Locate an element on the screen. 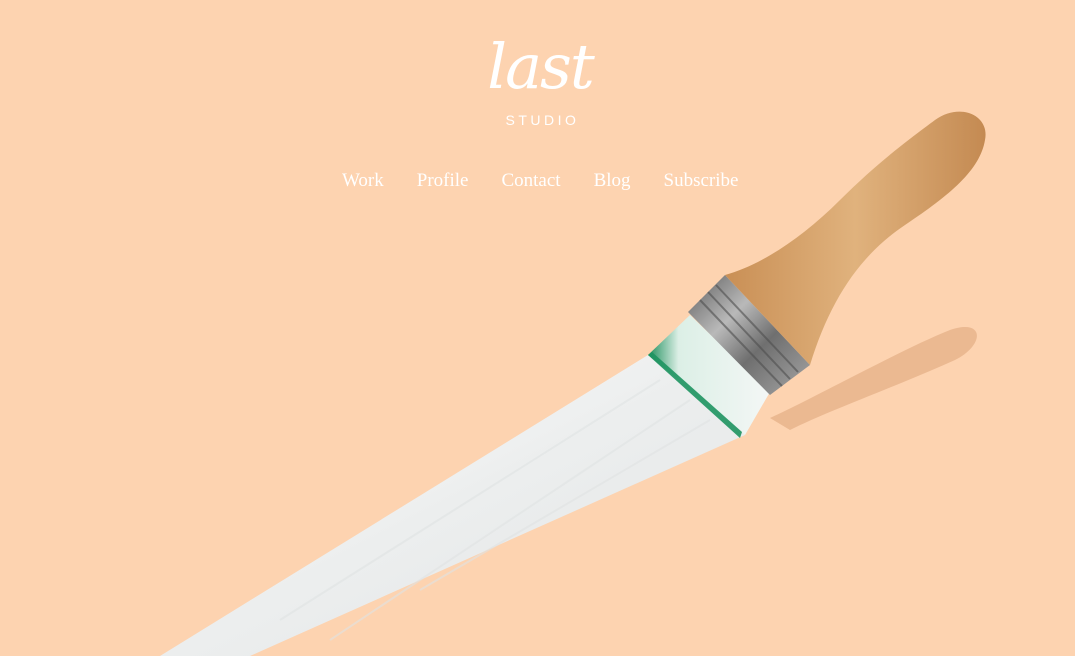  nav-item-subscribe: Subscribe is located at coordinates (701, 181).